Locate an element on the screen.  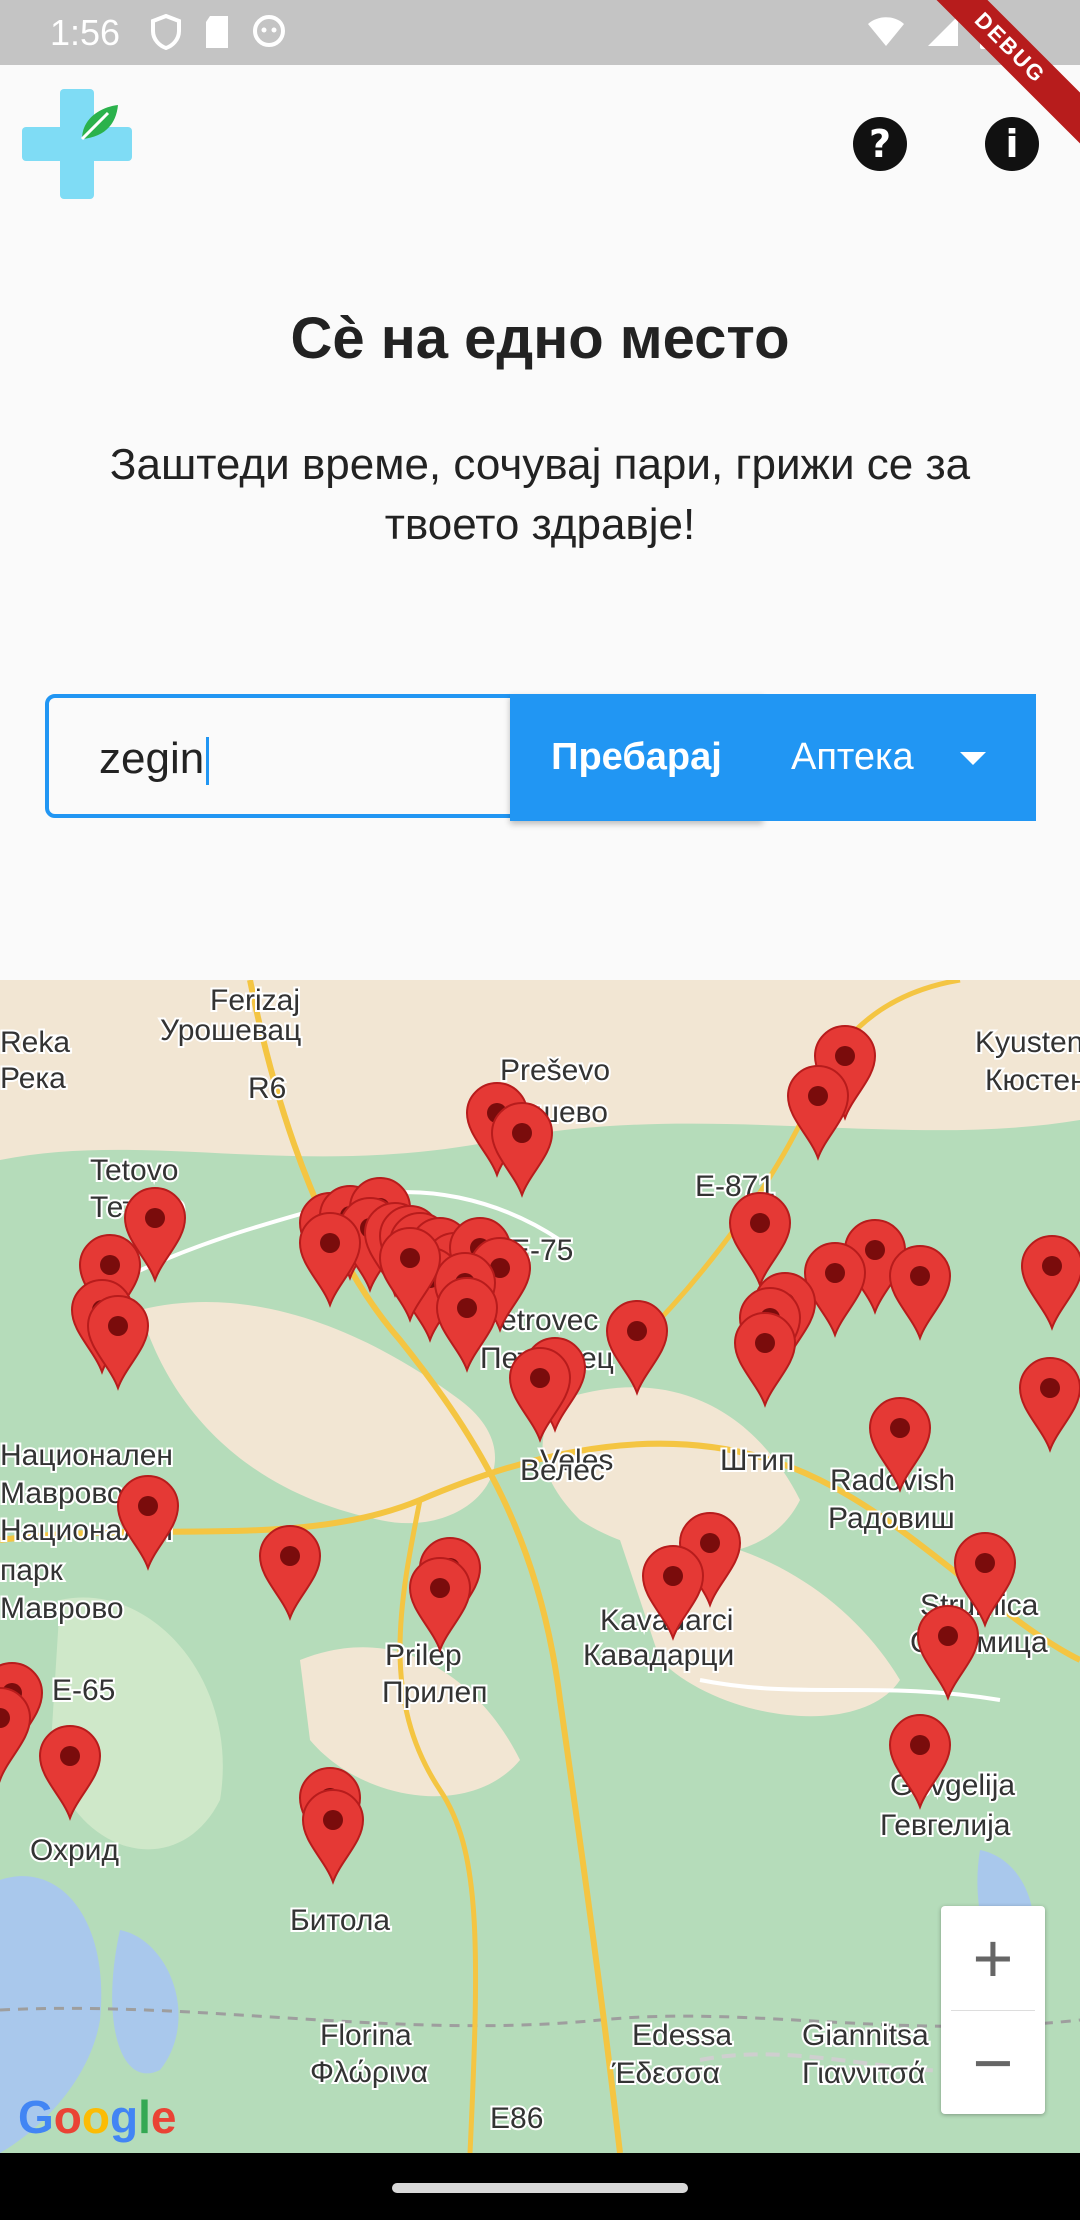
map-label: Γιαννιτσά is located at coordinates (863, 2073).